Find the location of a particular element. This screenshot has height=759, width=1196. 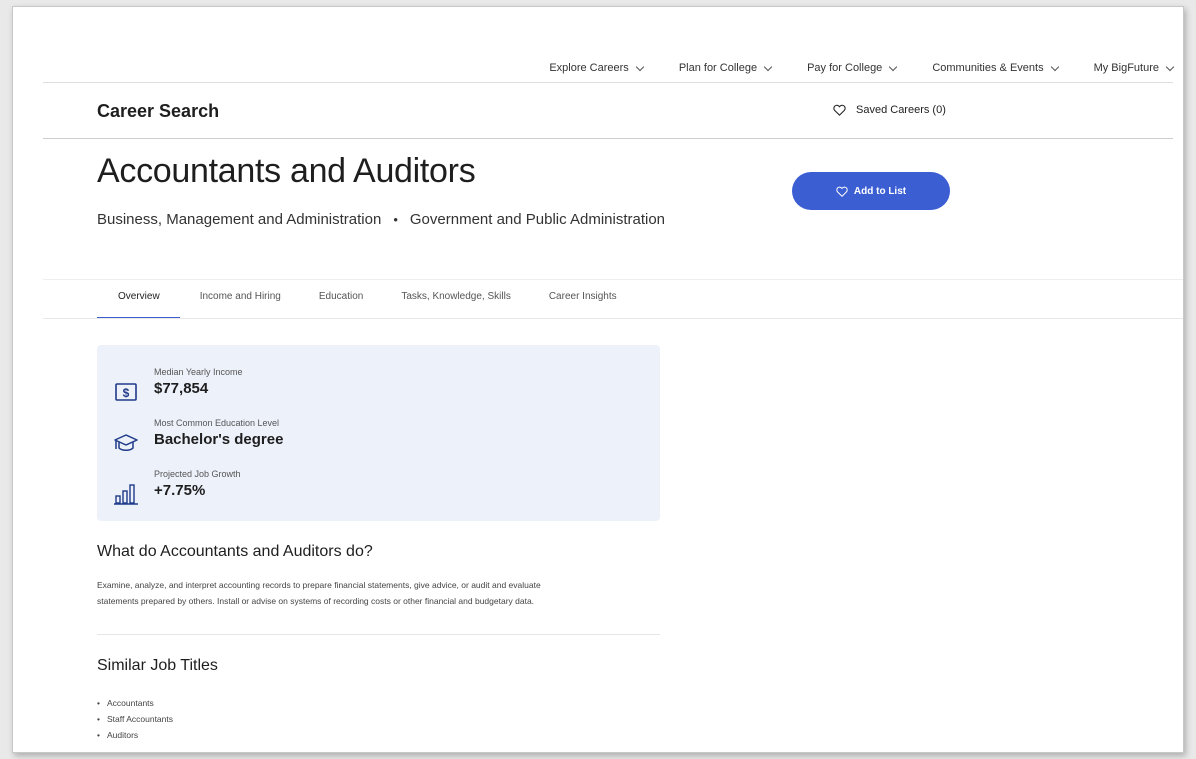

stat-value: +7.75% is located at coordinates (180, 490).